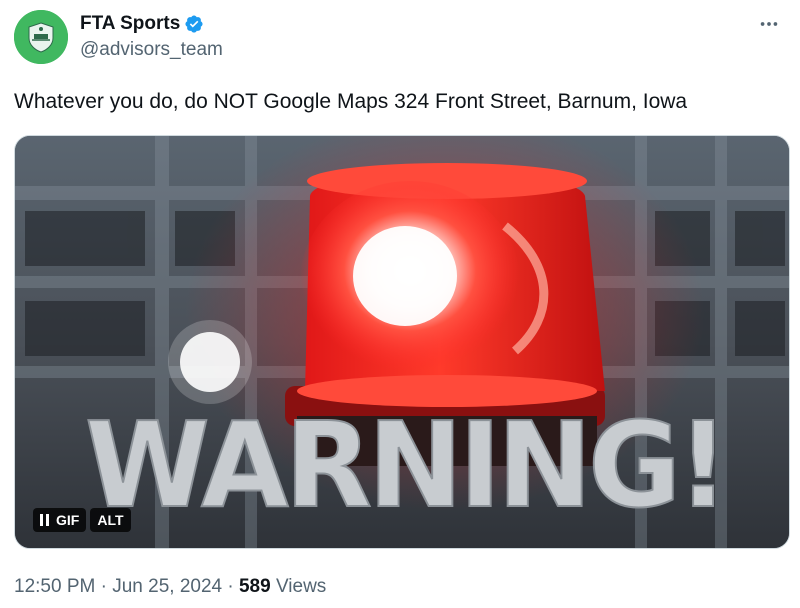  I want to click on name-block: FTA Sports @advisors_team, so click(151, 37).